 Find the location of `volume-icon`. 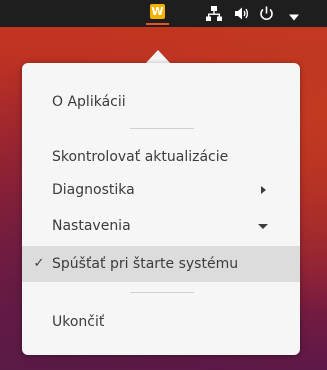

volume-icon is located at coordinates (241, 13).